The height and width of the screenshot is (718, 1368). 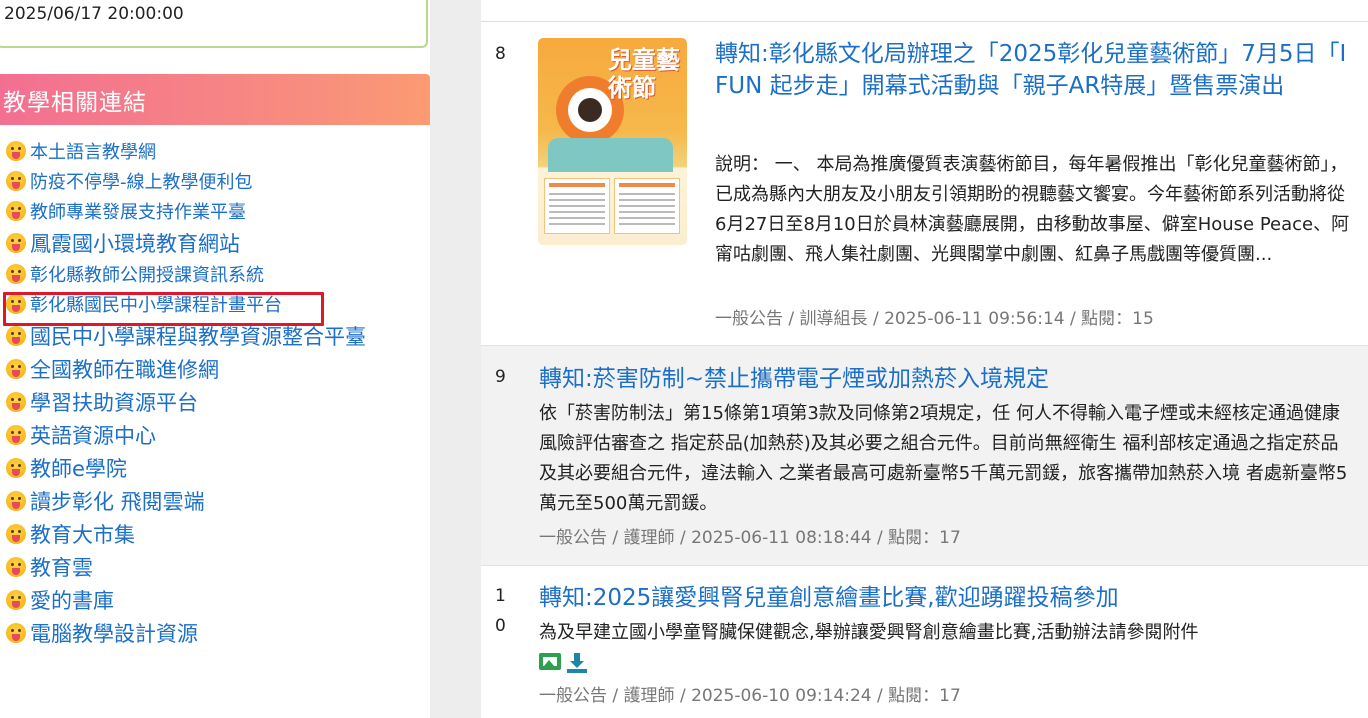 I want to click on link-text: 鳳霞國小環境教育網站, so click(x=135, y=243).